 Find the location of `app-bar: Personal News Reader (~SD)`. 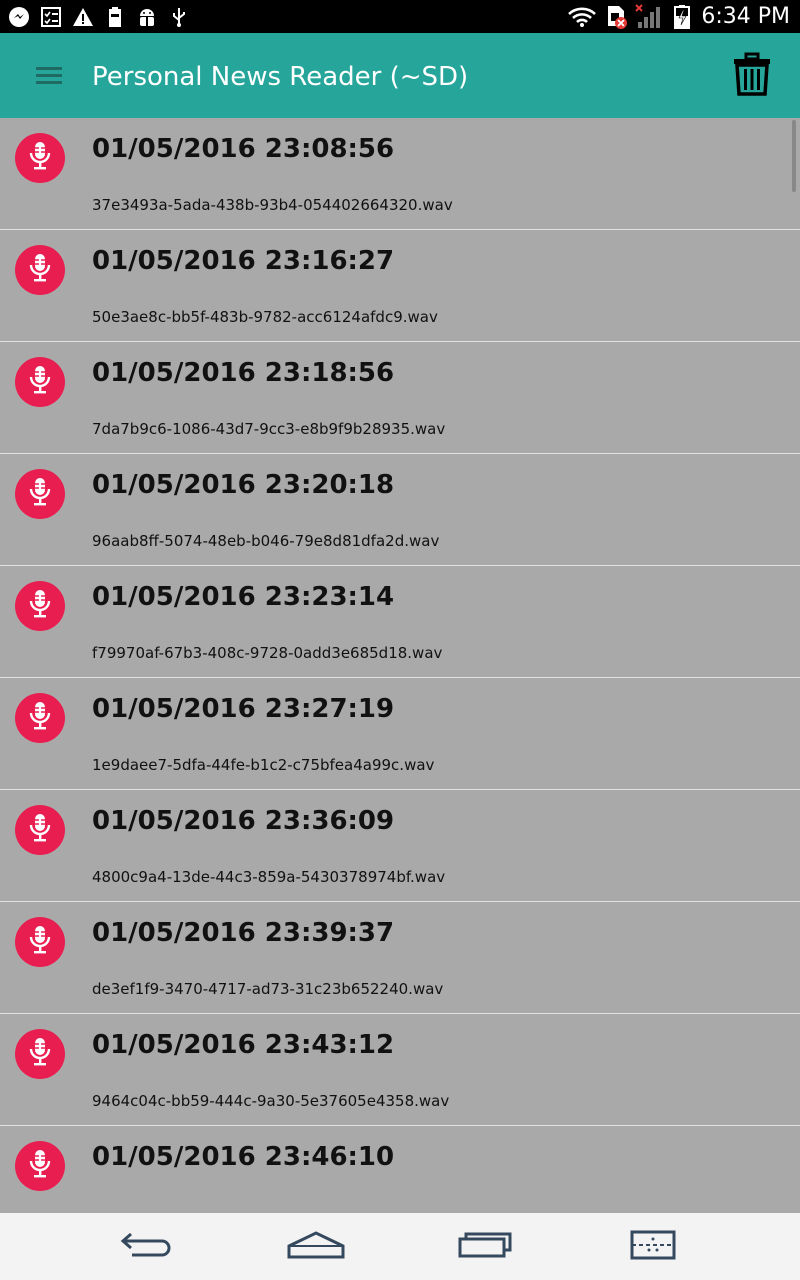

app-bar: Personal News Reader (~SD) is located at coordinates (400, 75).